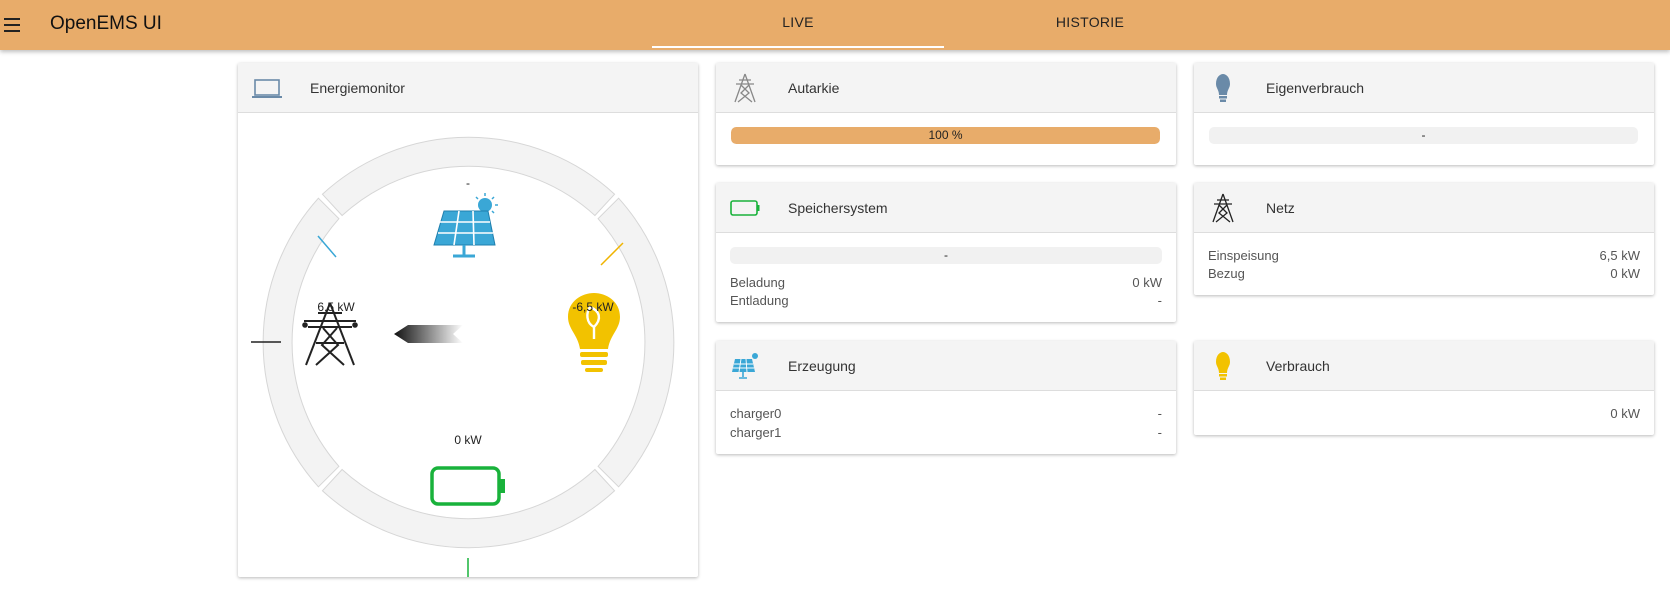  I want to click on speichersystem-progress-bar: -, so click(946, 255).